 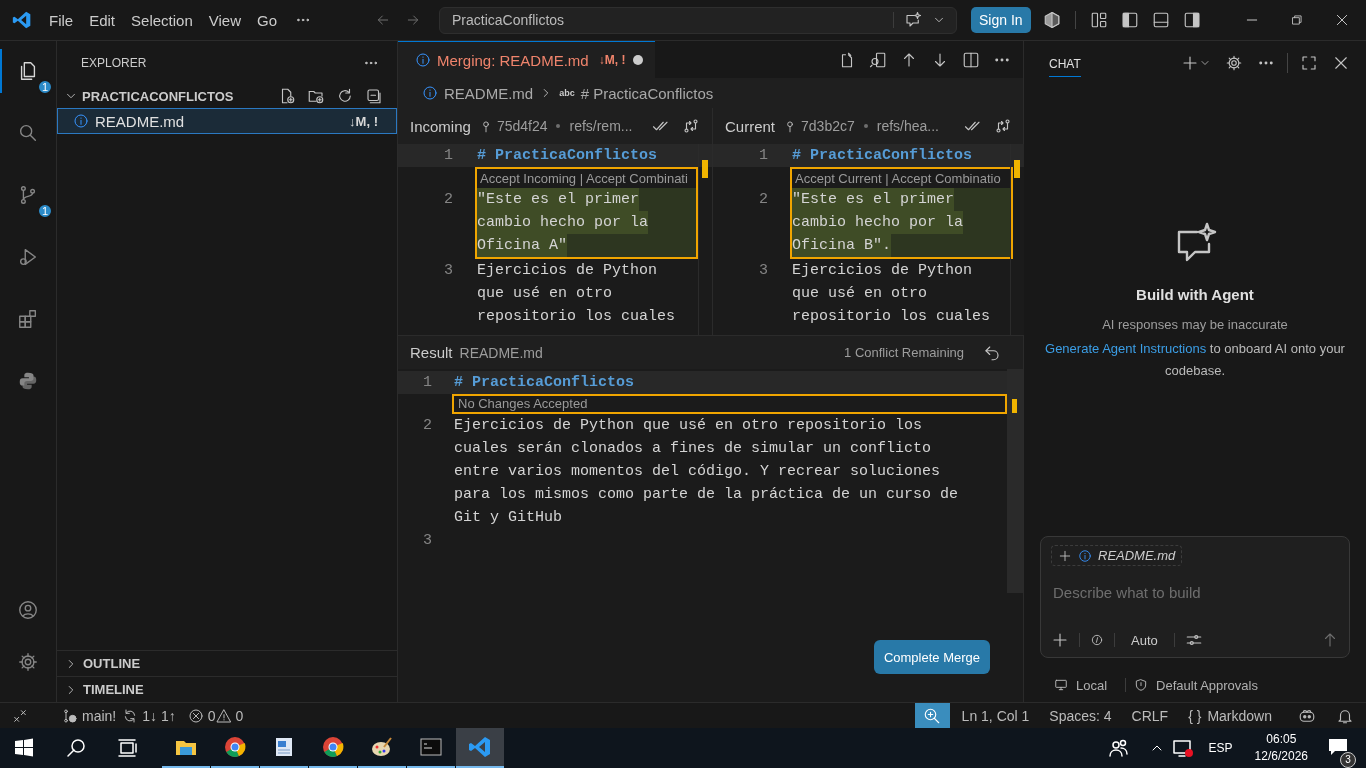 What do you see at coordinates (763, 156) in the screenshot?
I see `line-number: 1` at bounding box center [763, 156].